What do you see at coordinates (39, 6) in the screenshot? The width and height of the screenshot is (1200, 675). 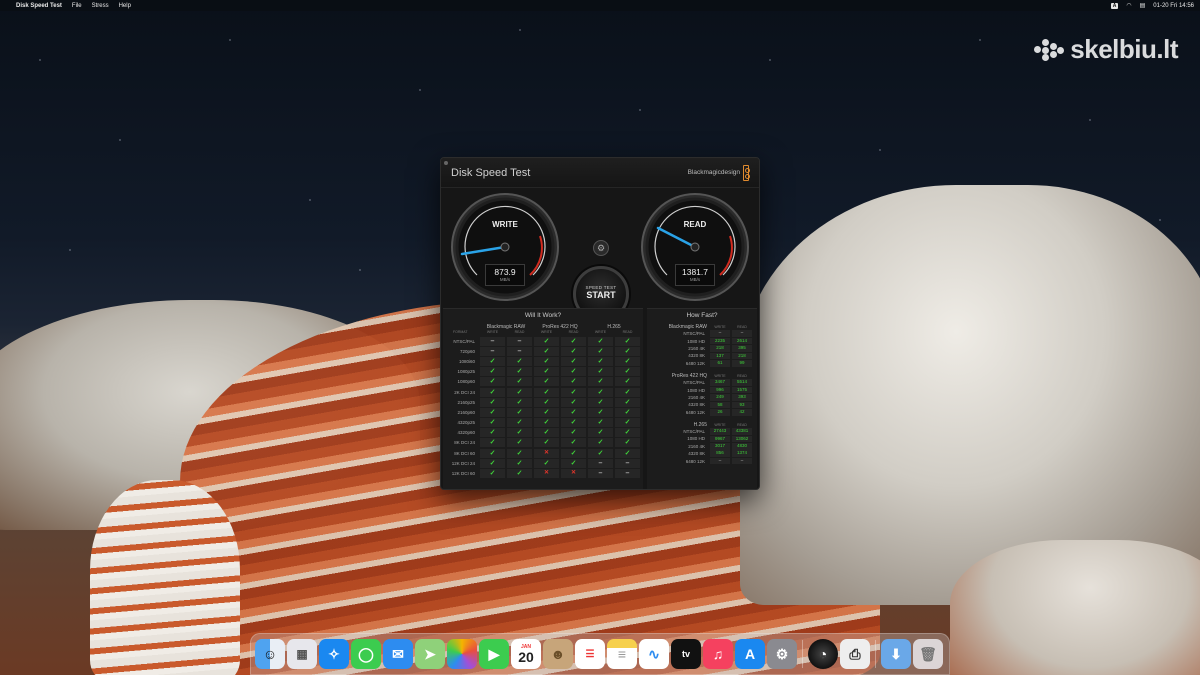 I see `menu-app-name: Disk Speed Test` at bounding box center [39, 6].